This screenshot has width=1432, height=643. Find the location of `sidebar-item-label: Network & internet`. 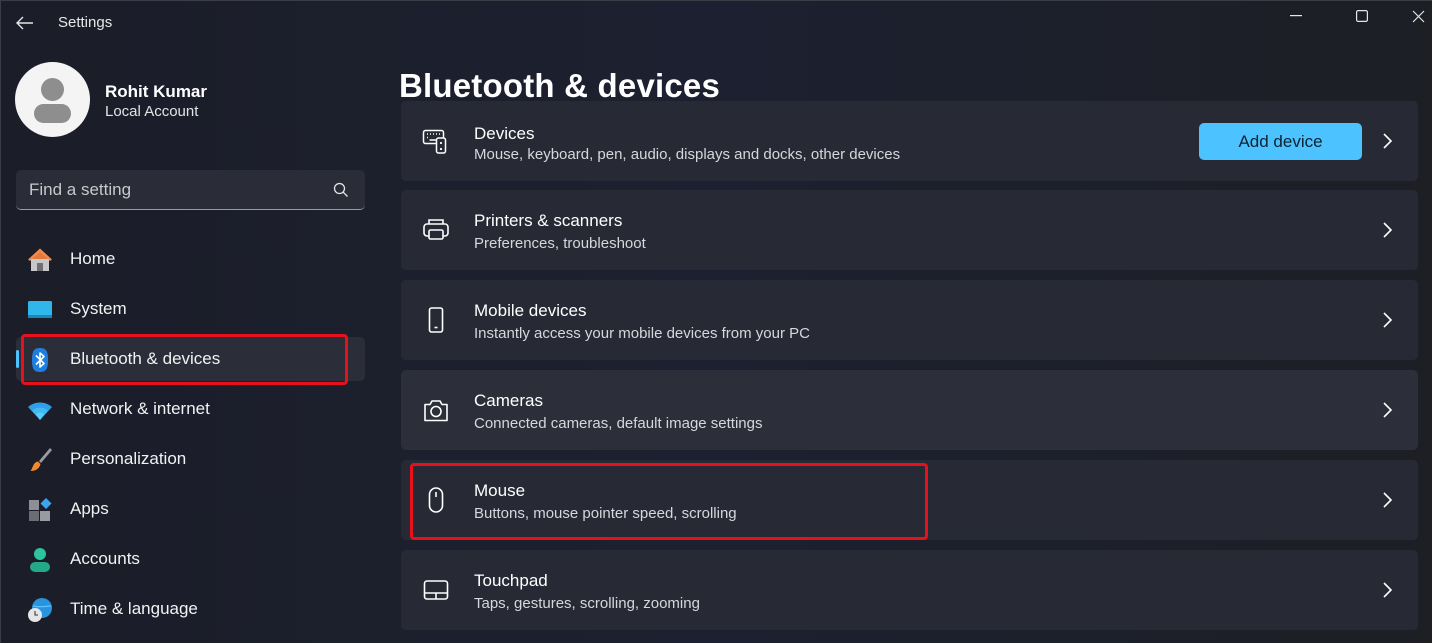

sidebar-item-label: Network & internet is located at coordinates (140, 408).